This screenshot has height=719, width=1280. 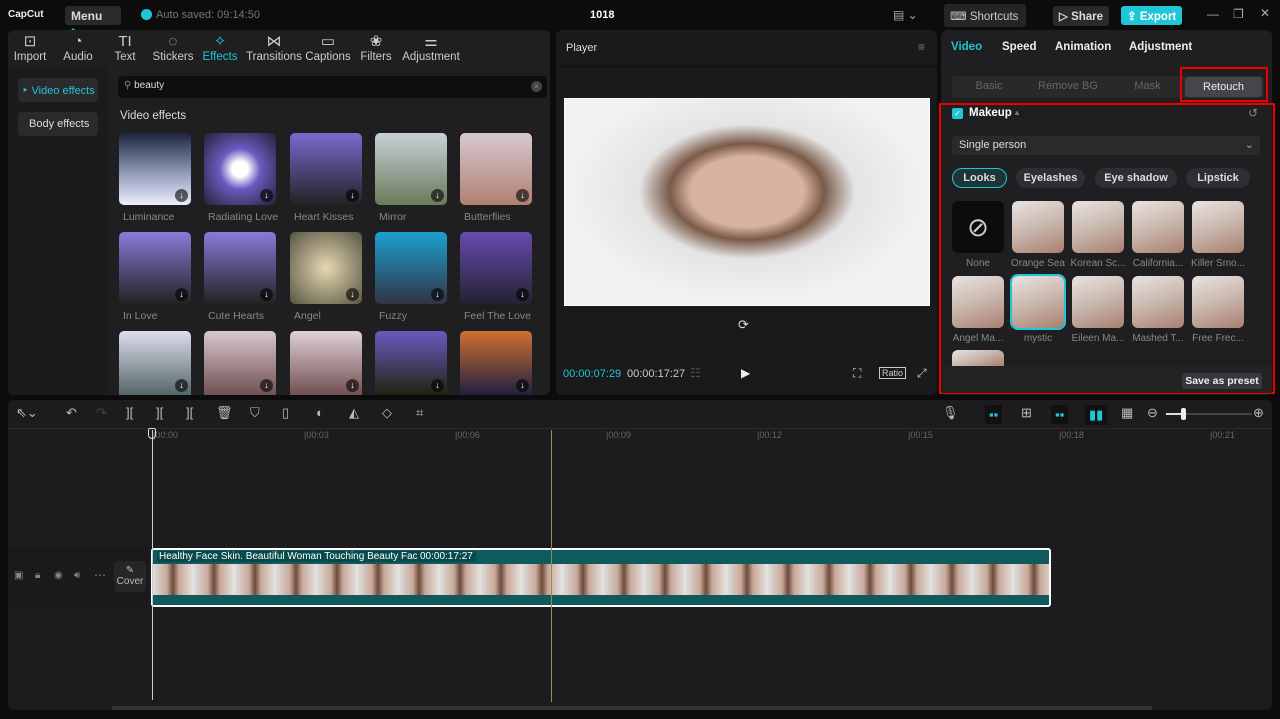 I want to click on zoom-out-icon: ⊖, so click(x=1152, y=413).